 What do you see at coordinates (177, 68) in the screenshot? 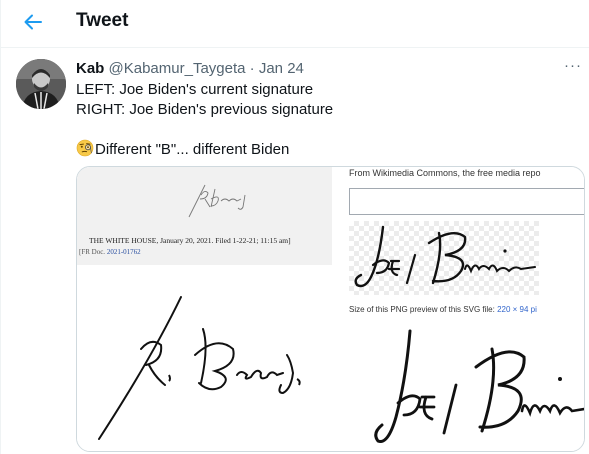
I see `author-handle: @Kabamur_Taygeta` at bounding box center [177, 68].